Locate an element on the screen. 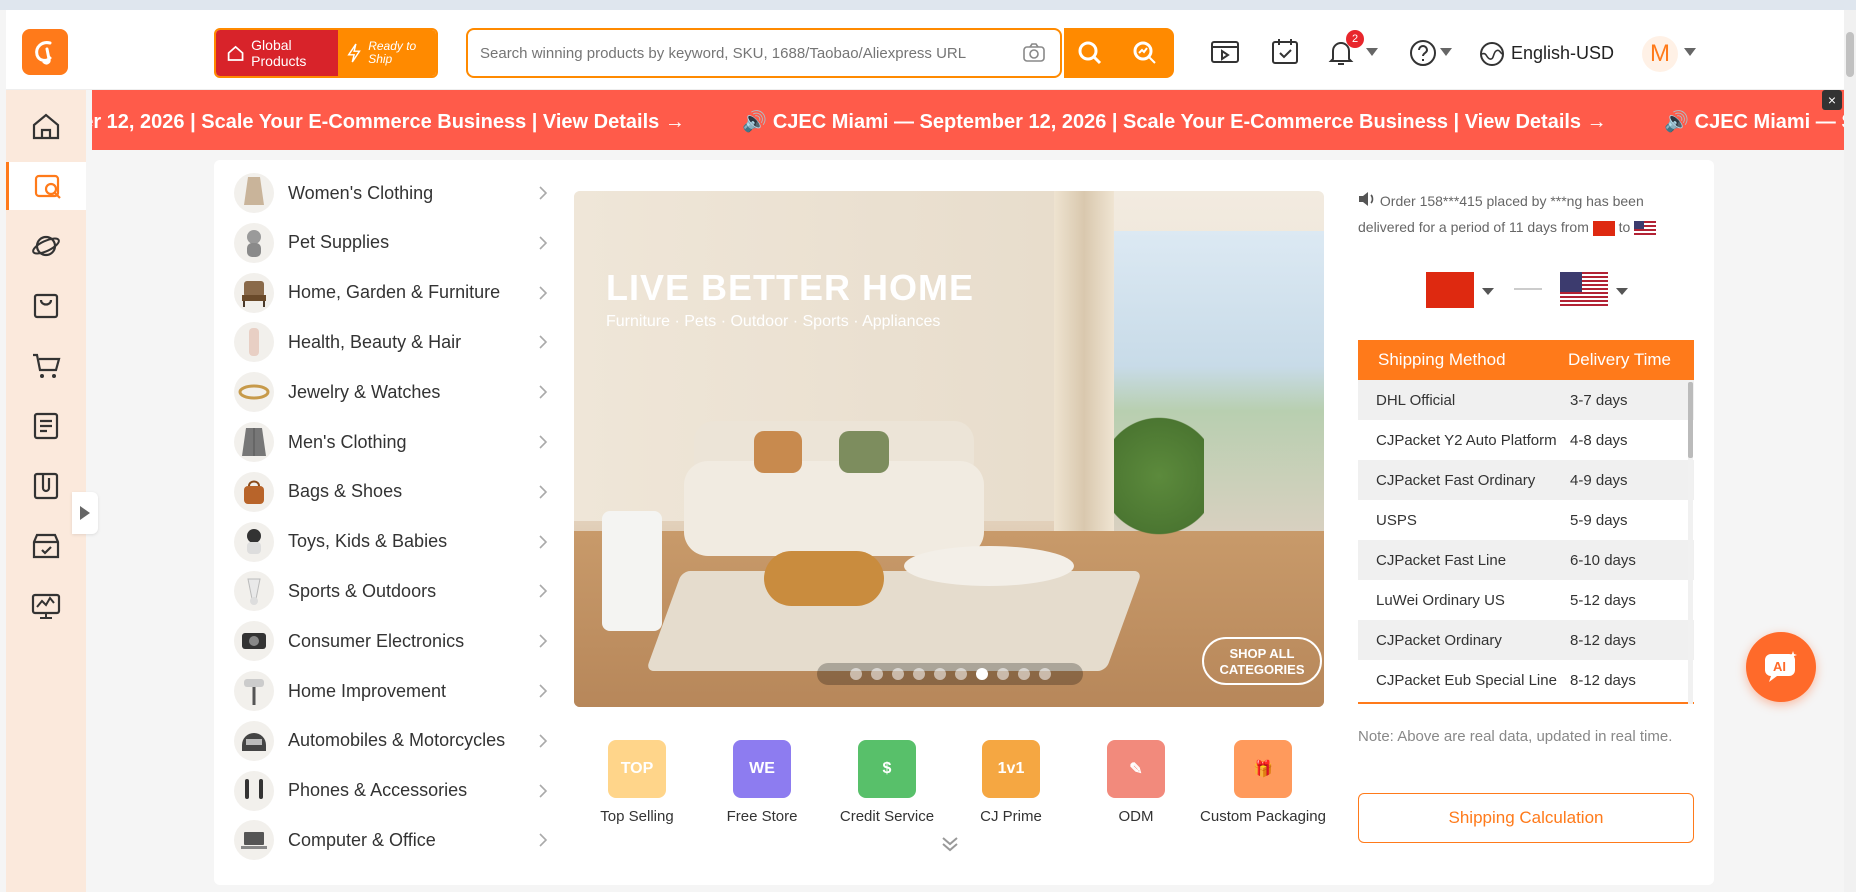 The height and width of the screenshot is (892, 1856). category-item: Women's Clothing is located at coordinates (394, 193).